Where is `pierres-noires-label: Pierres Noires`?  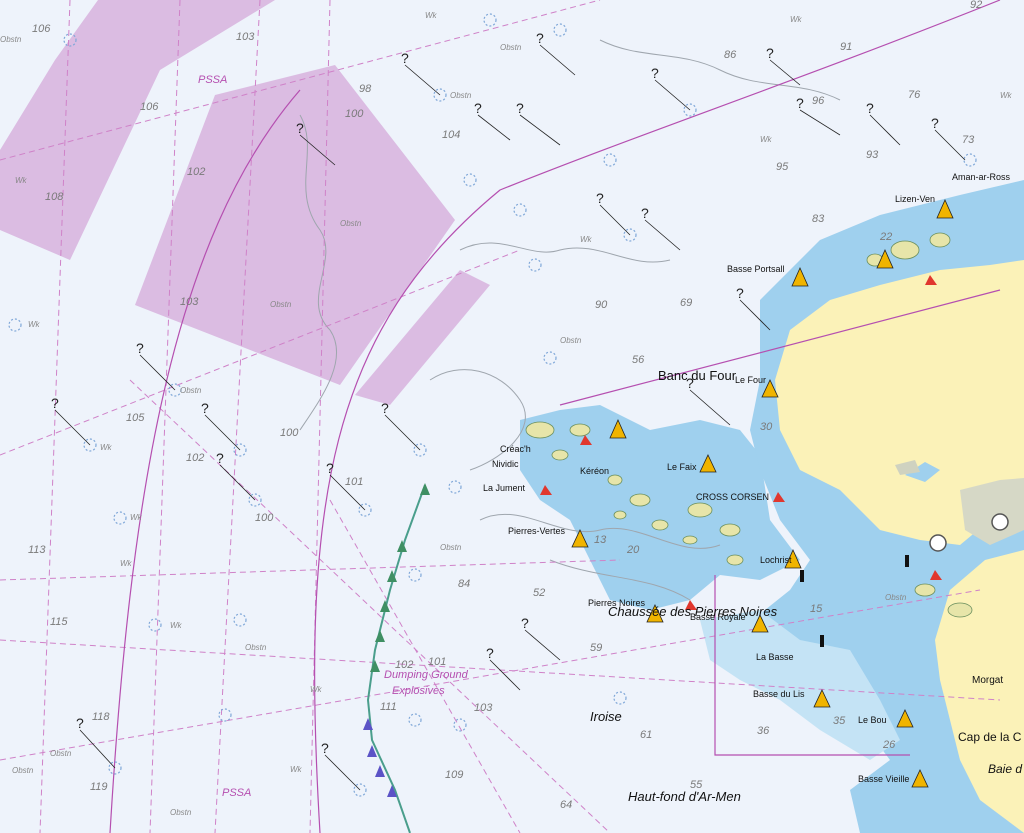 pierres-noires-label: Pierres Noires is located at coordinates (617, 603).